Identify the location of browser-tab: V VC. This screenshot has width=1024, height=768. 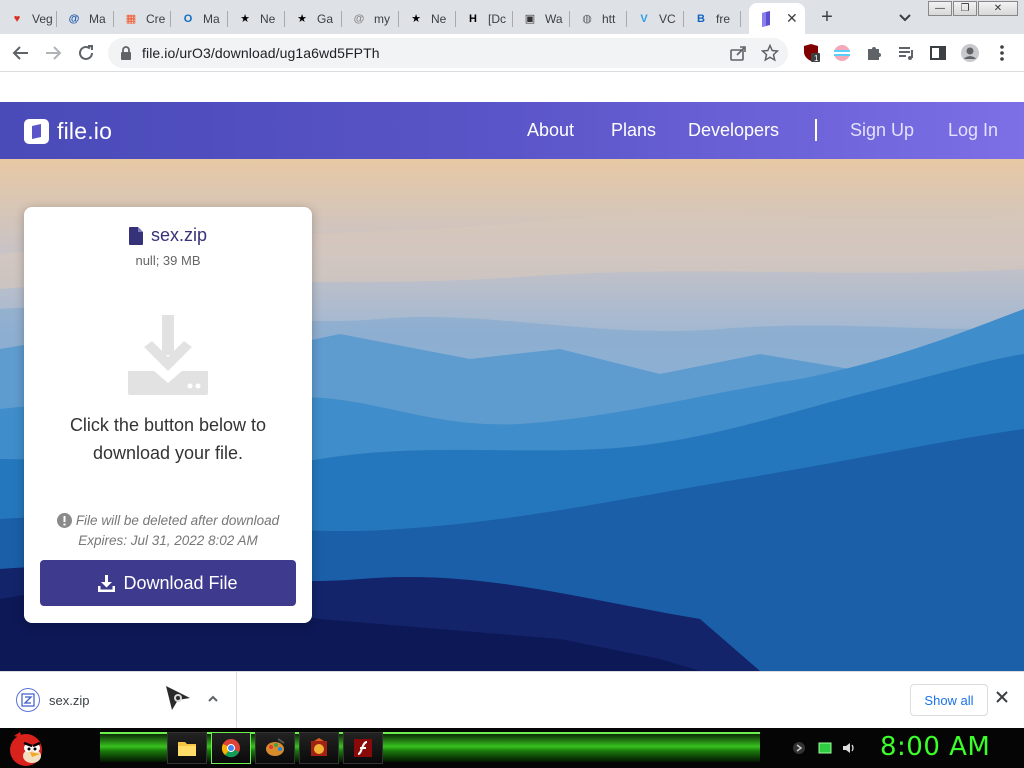
(655, 18).